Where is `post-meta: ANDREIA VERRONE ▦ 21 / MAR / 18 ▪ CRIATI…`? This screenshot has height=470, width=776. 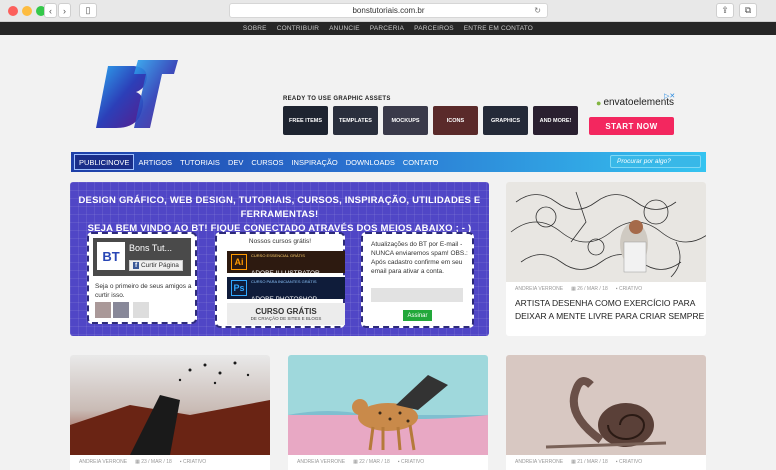
post-meta: ANDREIA VERRONE ▦ 21 / MAR / 18 ▪ CRIATI… is located at coordinates (578, 462).